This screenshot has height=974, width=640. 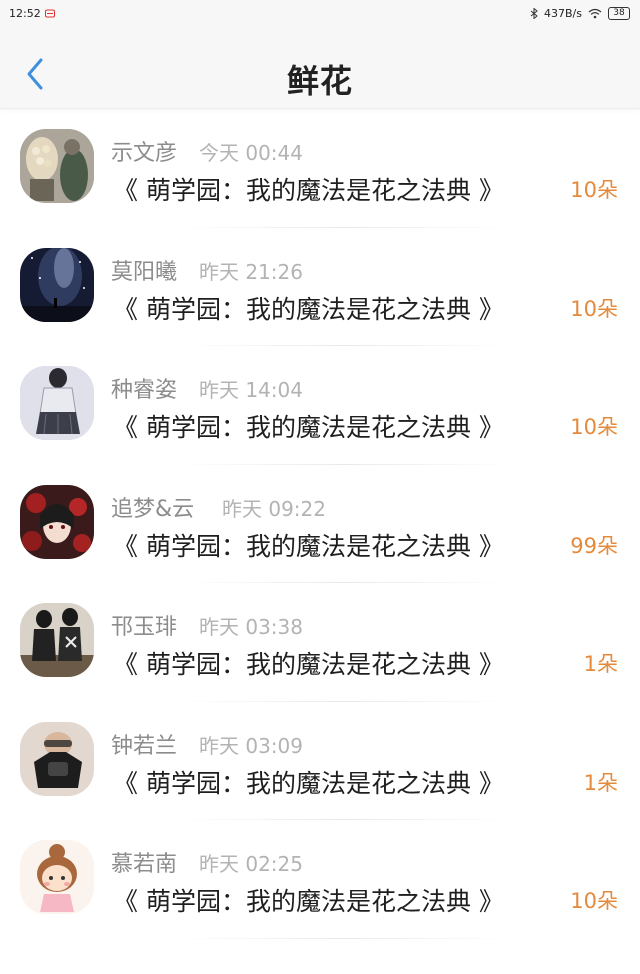 I want to click on sender-name: 示文彦, so click(x=144, y=153).